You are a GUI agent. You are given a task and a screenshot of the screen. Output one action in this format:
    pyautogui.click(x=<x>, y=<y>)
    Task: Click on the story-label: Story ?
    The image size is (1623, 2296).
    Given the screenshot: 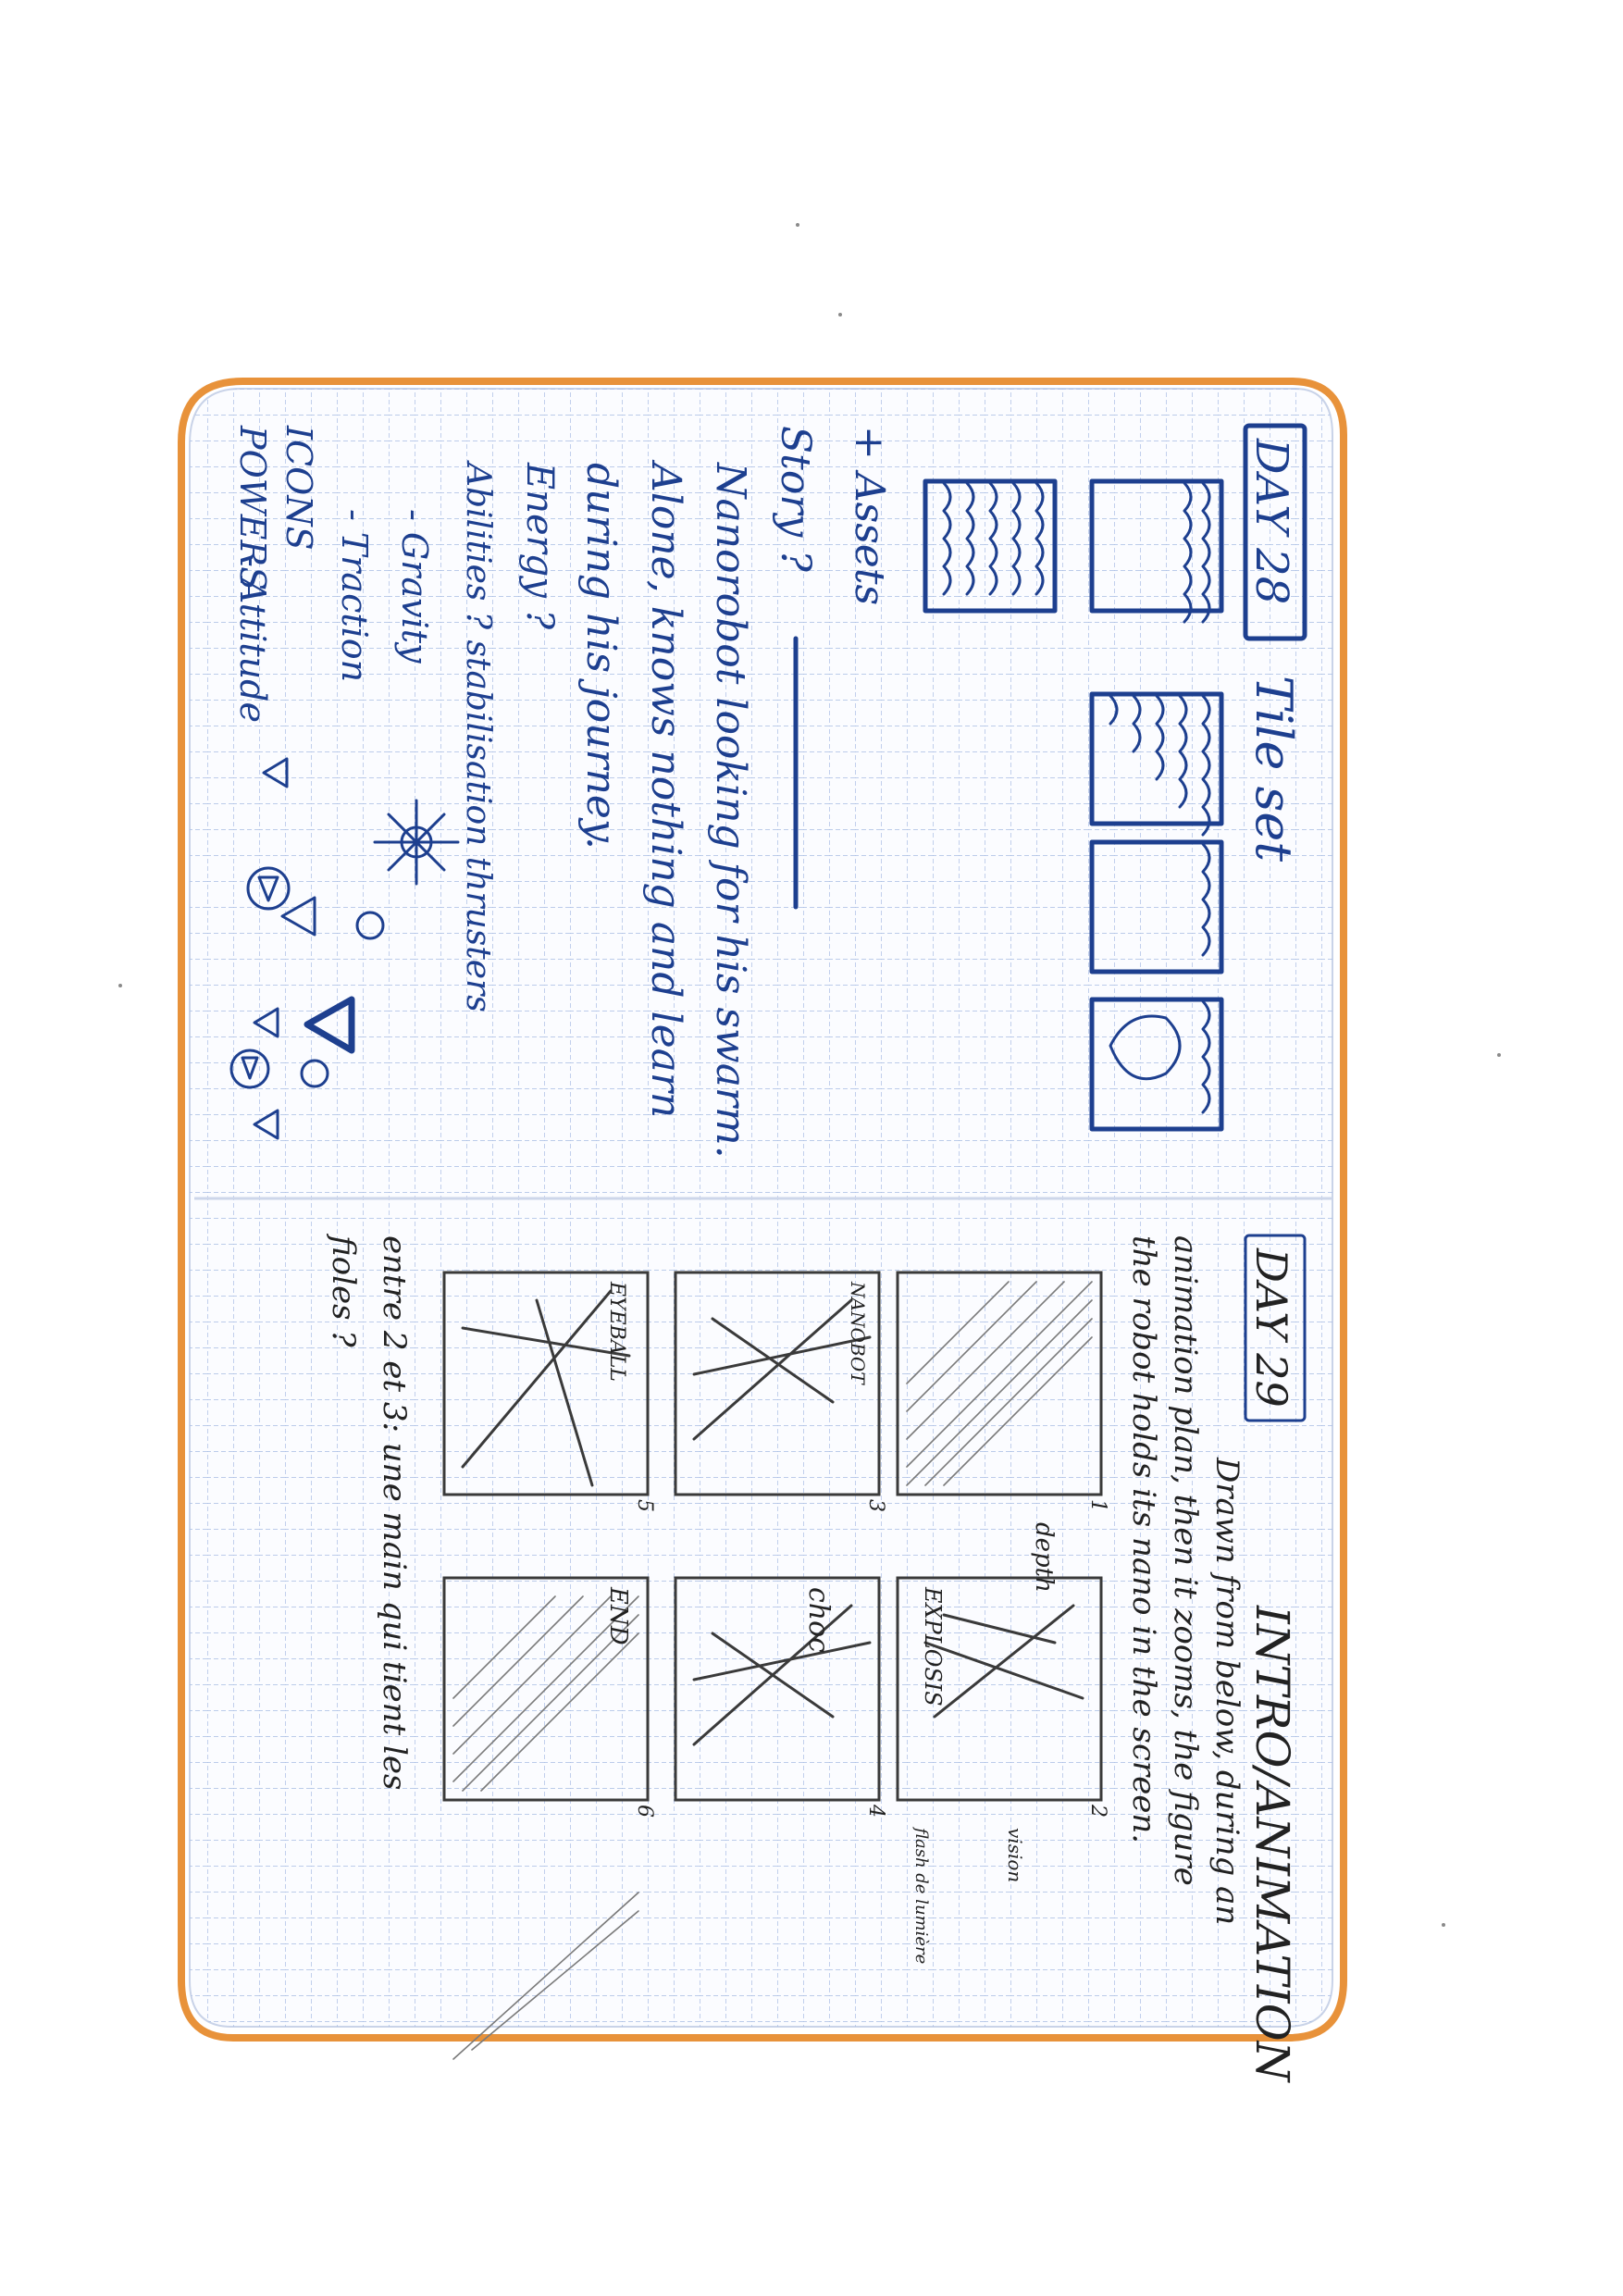 What is the action you would take?
    pyautogui.click(x=795, y=499)
    